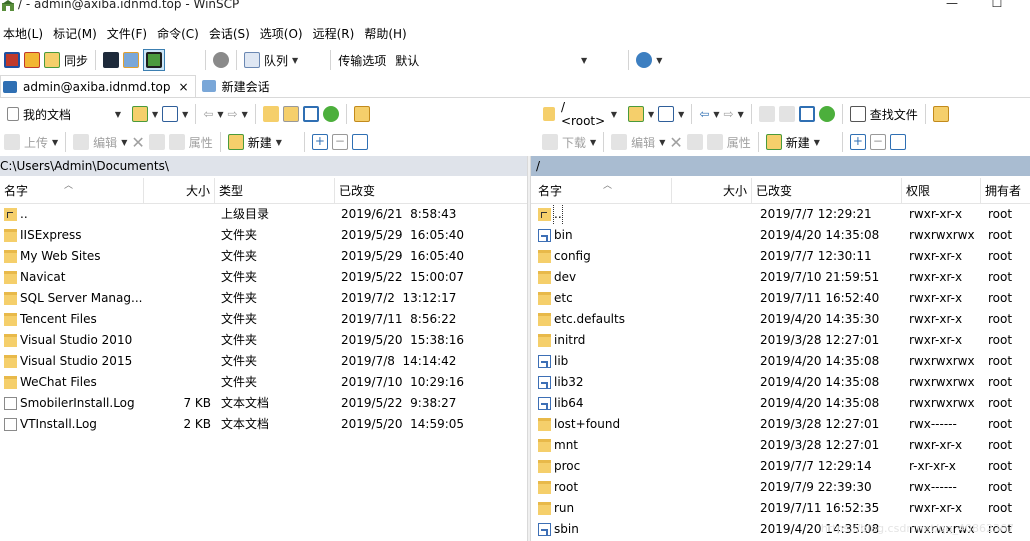 This screenshot has height=541, width=1030. Describe the element at coordinates (827, 191) in the screenshot. I see `right-col-modified: 已改变` at that location.